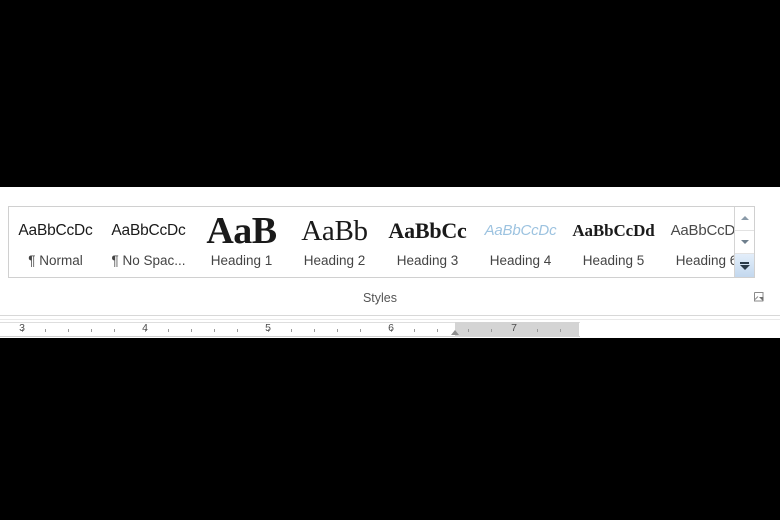 The height and width of the screenshot is (520, 780). I want to click on style-preview-heading-5: AaBbCcDd, so click(613, 230).